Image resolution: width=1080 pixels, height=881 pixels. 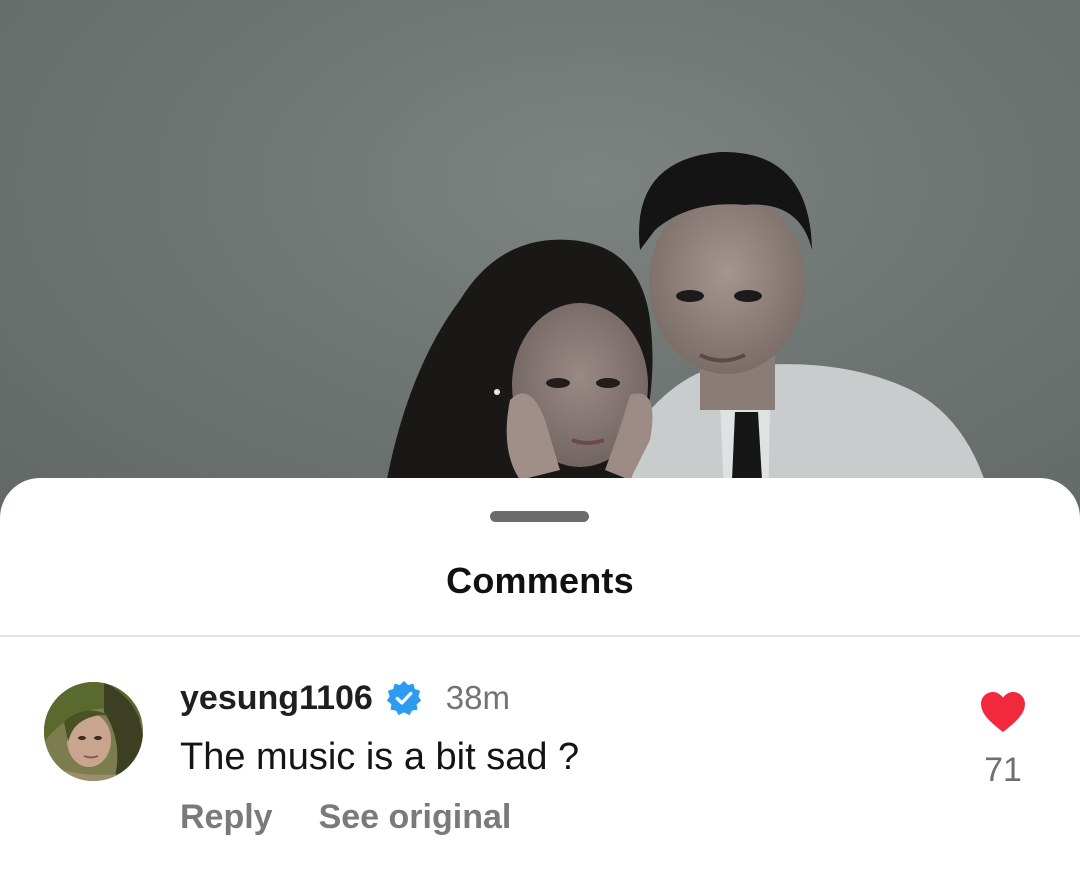 What do you see at coordinates (477, 697) in the screenshot?
I see `comment-timestamp: 38m` at bounding box center [477, 697].